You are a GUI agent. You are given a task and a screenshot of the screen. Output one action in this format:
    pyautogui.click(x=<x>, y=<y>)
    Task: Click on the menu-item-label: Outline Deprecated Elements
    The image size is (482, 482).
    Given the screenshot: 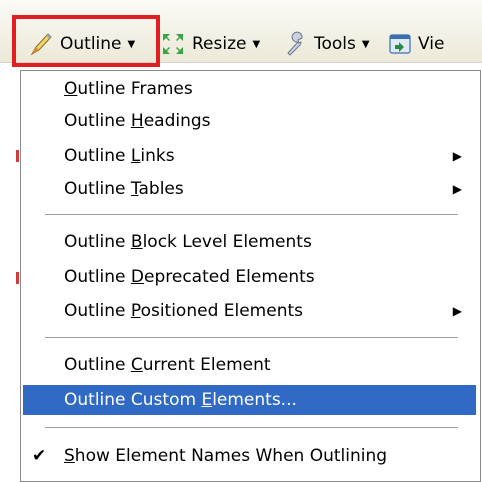 What is the action you would take?
    pyautogui.click(x=189, y=277)
    